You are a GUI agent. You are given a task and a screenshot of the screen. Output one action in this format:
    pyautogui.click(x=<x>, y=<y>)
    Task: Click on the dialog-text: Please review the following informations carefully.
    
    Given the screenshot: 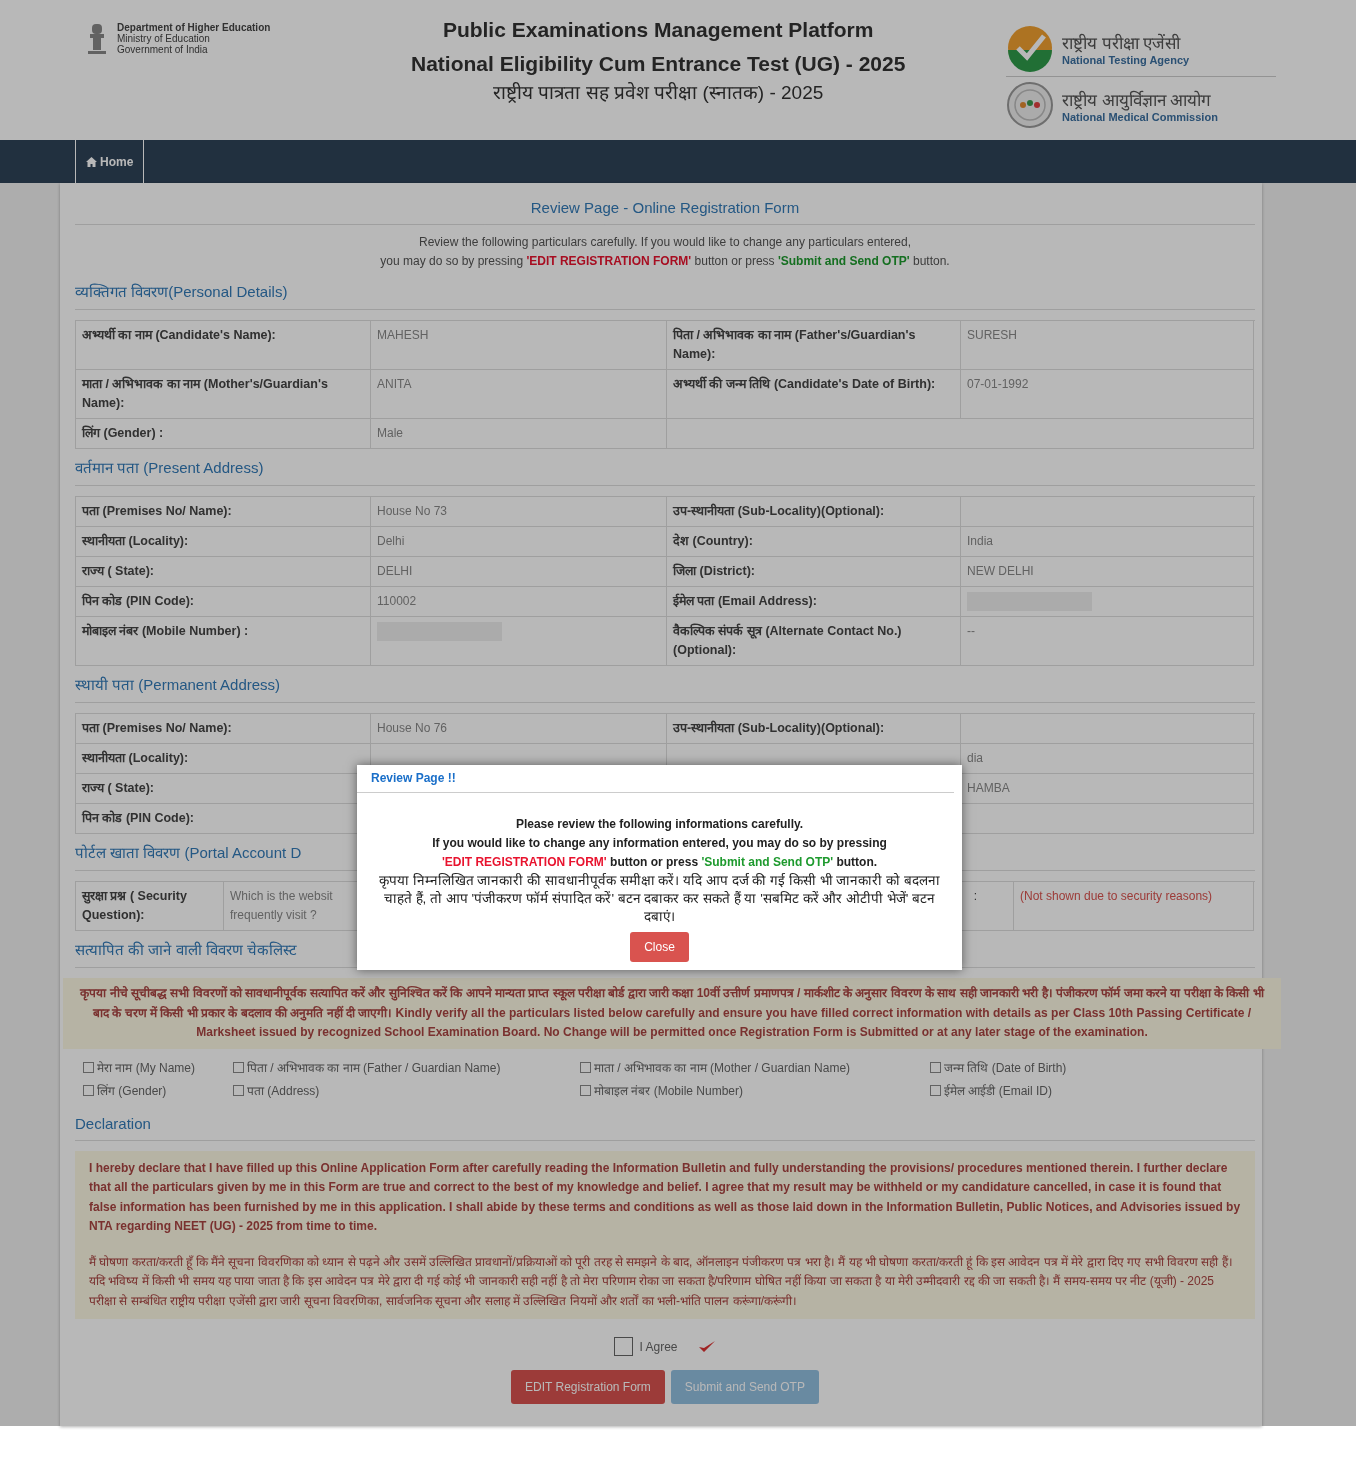 What is the action you would take?
    pyautogui.click(x=659, y=824)
    